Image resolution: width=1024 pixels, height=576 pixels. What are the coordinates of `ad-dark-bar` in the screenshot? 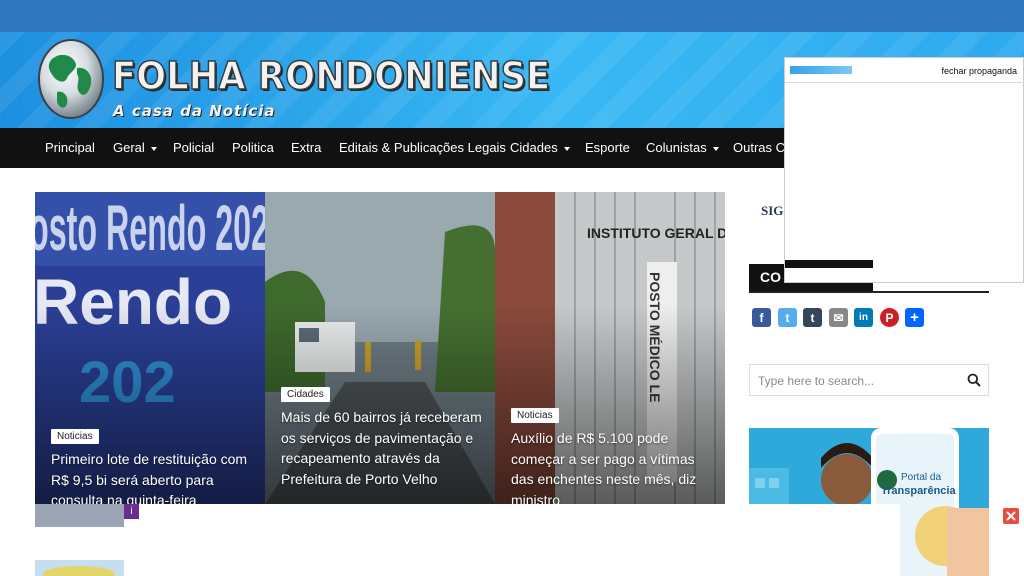 It's located at (829, 264).